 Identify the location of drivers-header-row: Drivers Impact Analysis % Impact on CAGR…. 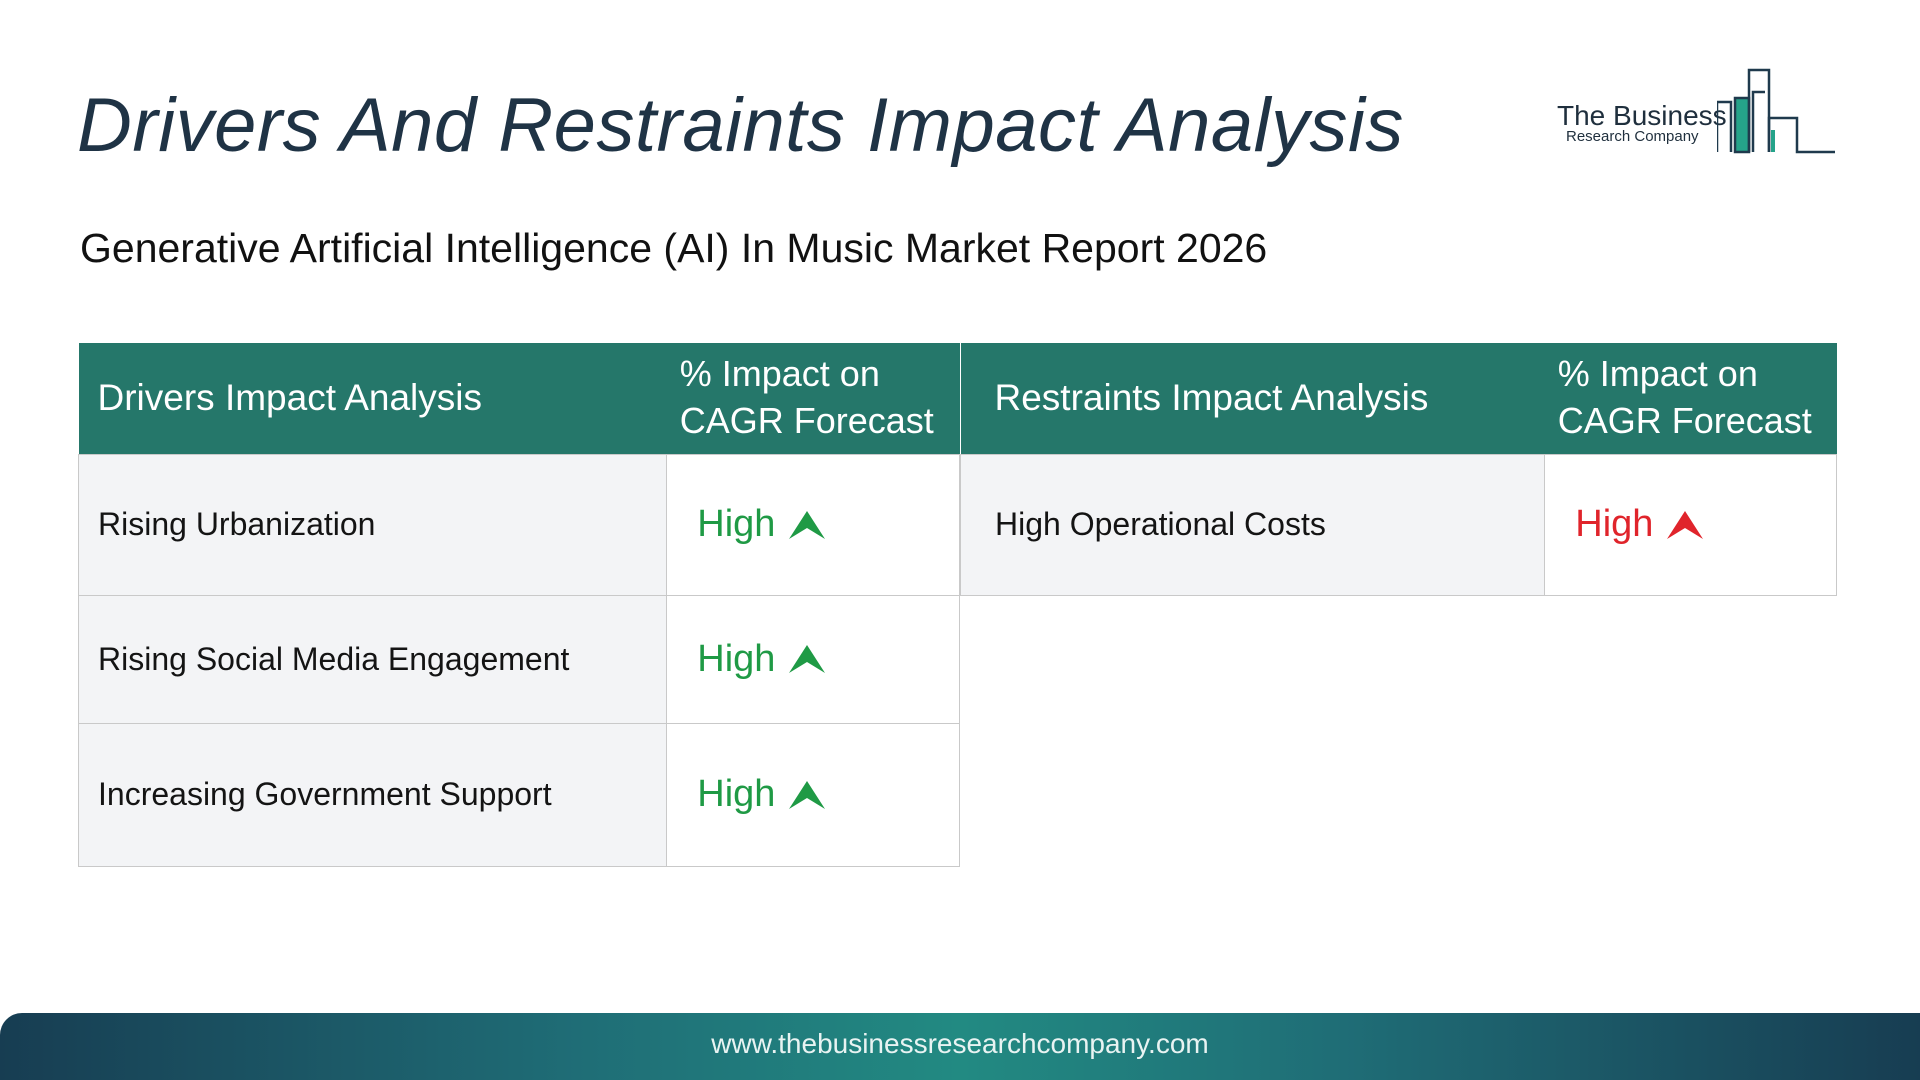
(519, 398).